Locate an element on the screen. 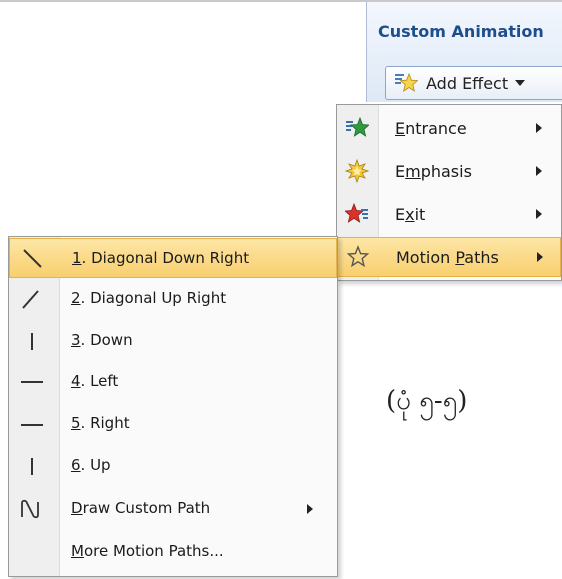  pane-title: Custom Animation is located at coordinates (461, 31).